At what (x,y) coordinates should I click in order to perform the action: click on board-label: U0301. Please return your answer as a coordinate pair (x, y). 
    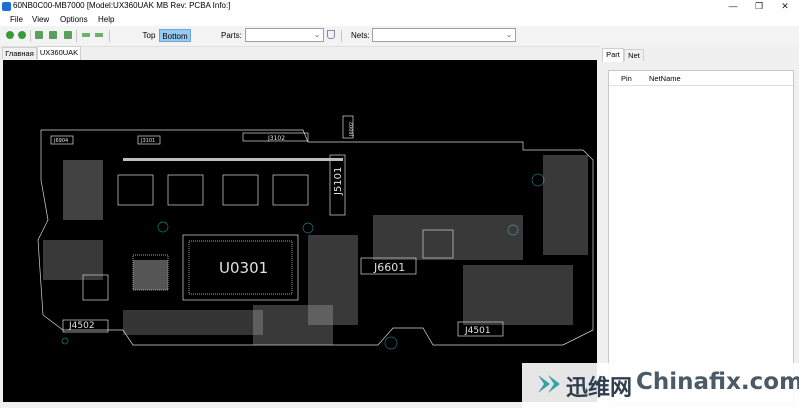
    Looking at the image, I should click on (243, 268).